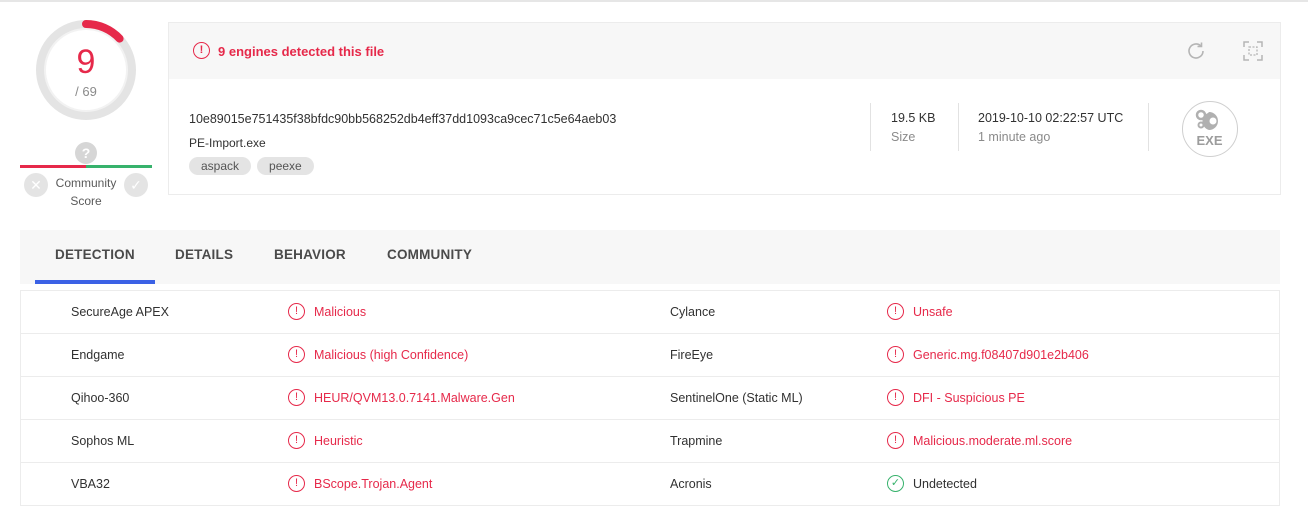 The width and height of the screenshot is (1308, 508). I want to click on analysis-date-relative: 1 minute ago, so click(1014, 137).